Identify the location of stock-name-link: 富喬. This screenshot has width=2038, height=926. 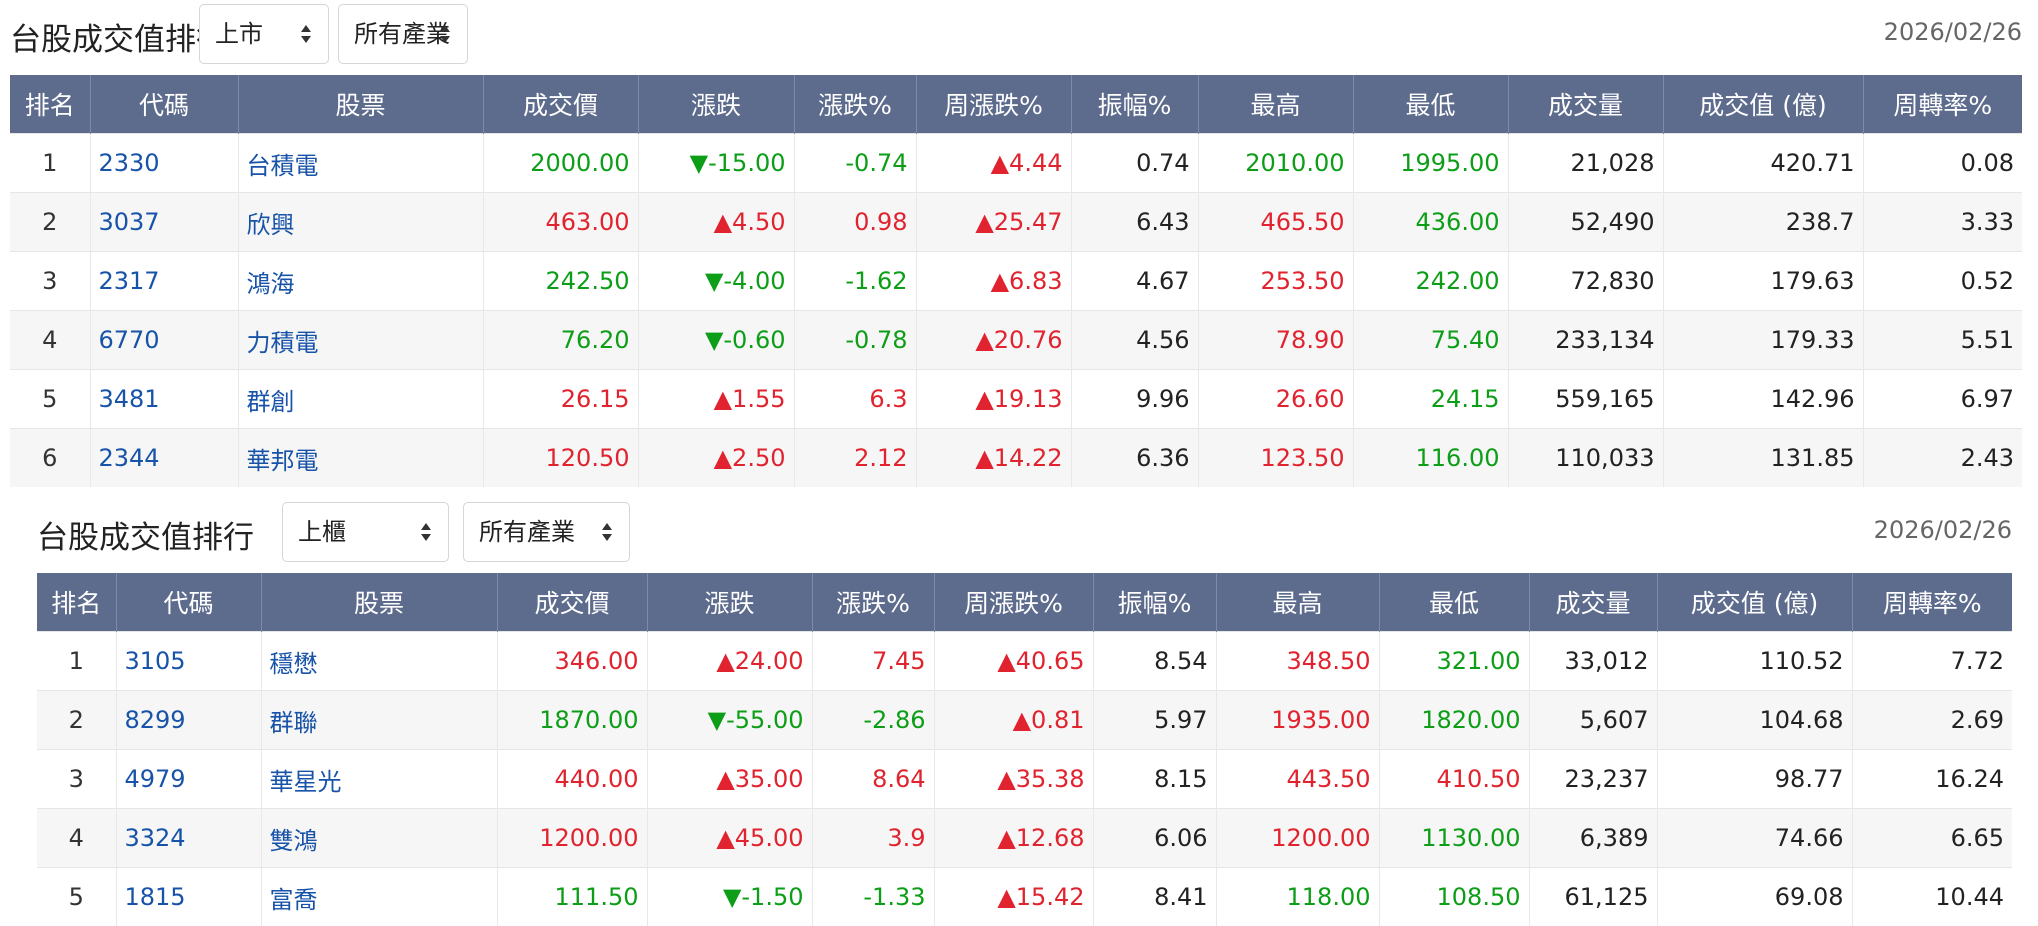
(379, 897).